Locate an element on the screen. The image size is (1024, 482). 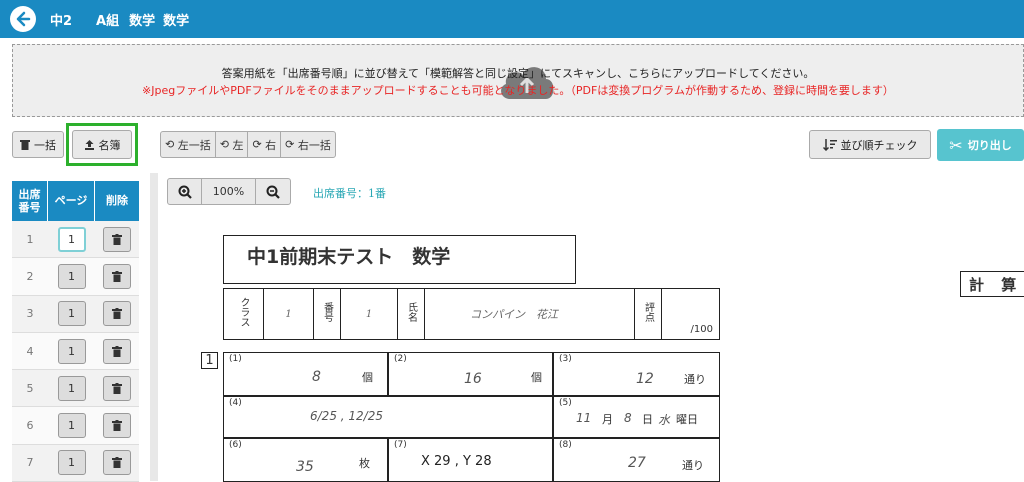
rotate-left-all-label: 左一括 is located at coordinates (194, 145).